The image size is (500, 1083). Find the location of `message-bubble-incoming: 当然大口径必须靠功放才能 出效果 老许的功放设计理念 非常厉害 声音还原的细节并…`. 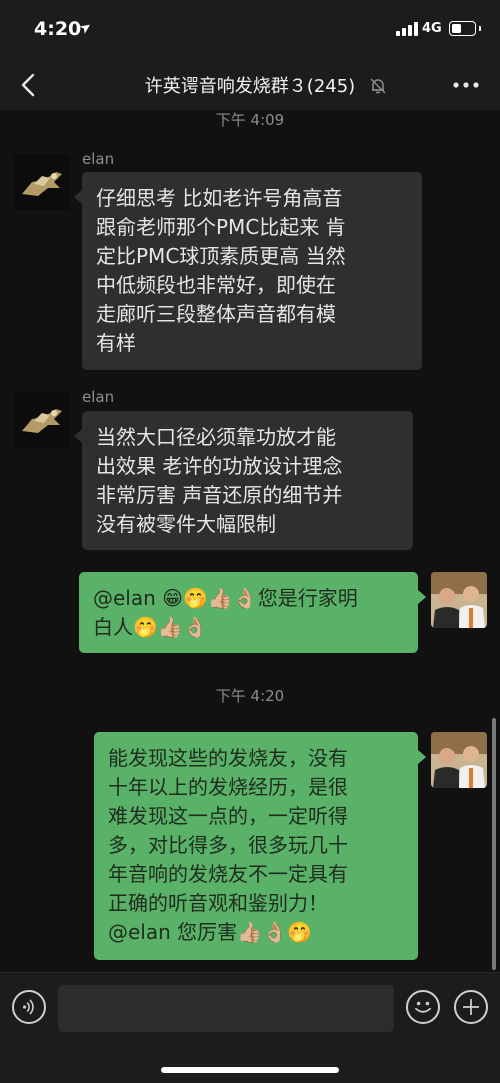

message-bubble-incoming: 当然大口径必须靠功放才能 出效果 老许的功放设计理念 非常厉害 声音还原的细节并… is located at coordinates (243, 480).